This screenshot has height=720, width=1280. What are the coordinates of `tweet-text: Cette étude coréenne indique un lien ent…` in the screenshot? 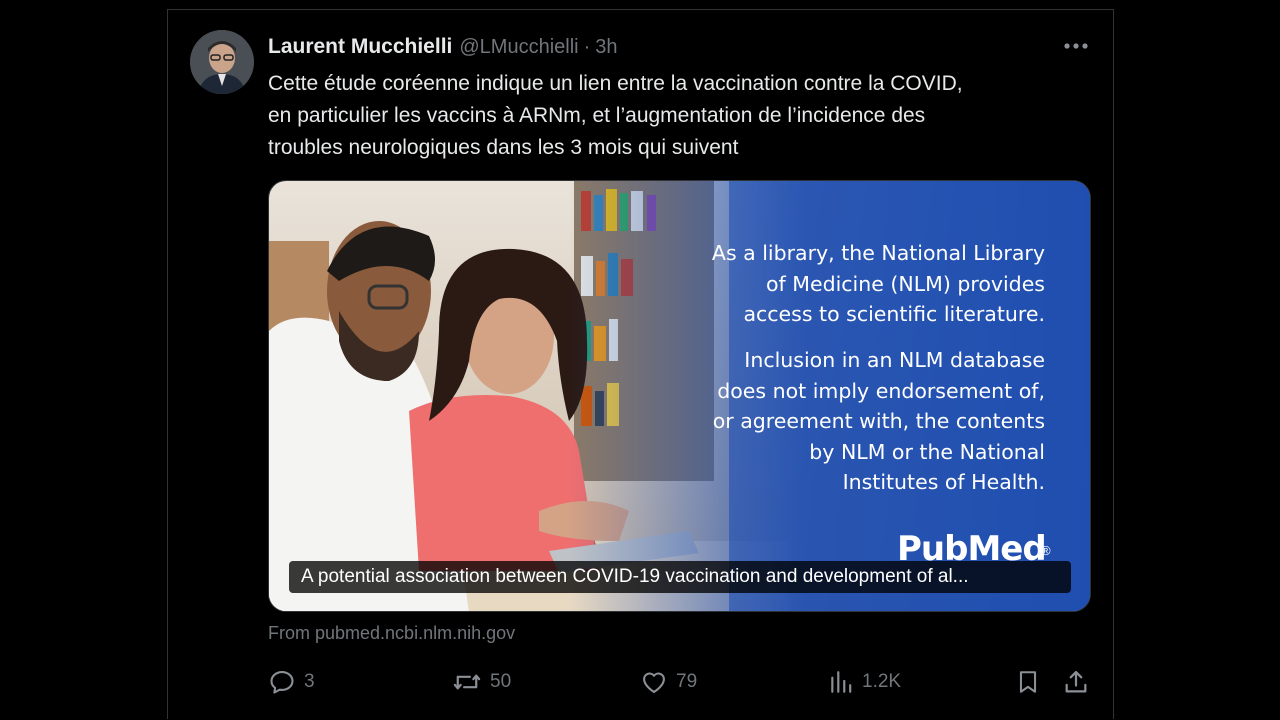 It's located at (683, 116).